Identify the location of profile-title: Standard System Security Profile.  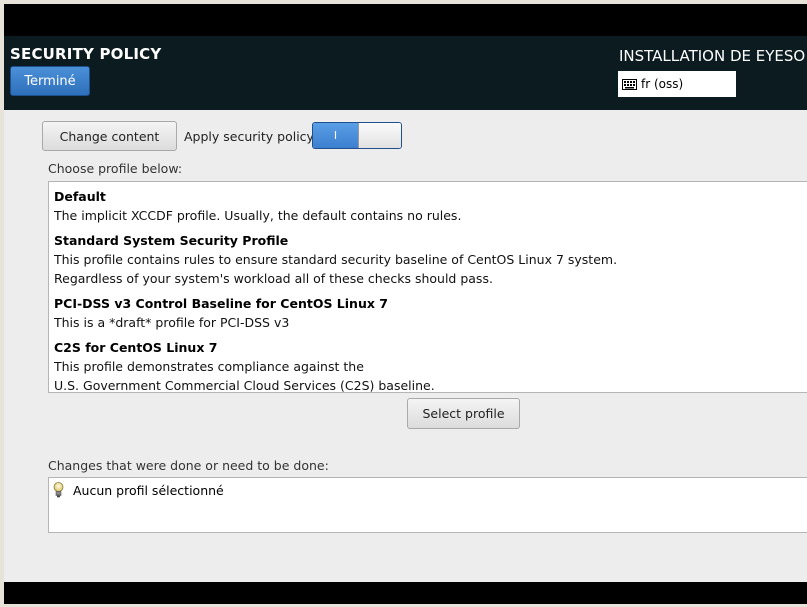
(171, 240).